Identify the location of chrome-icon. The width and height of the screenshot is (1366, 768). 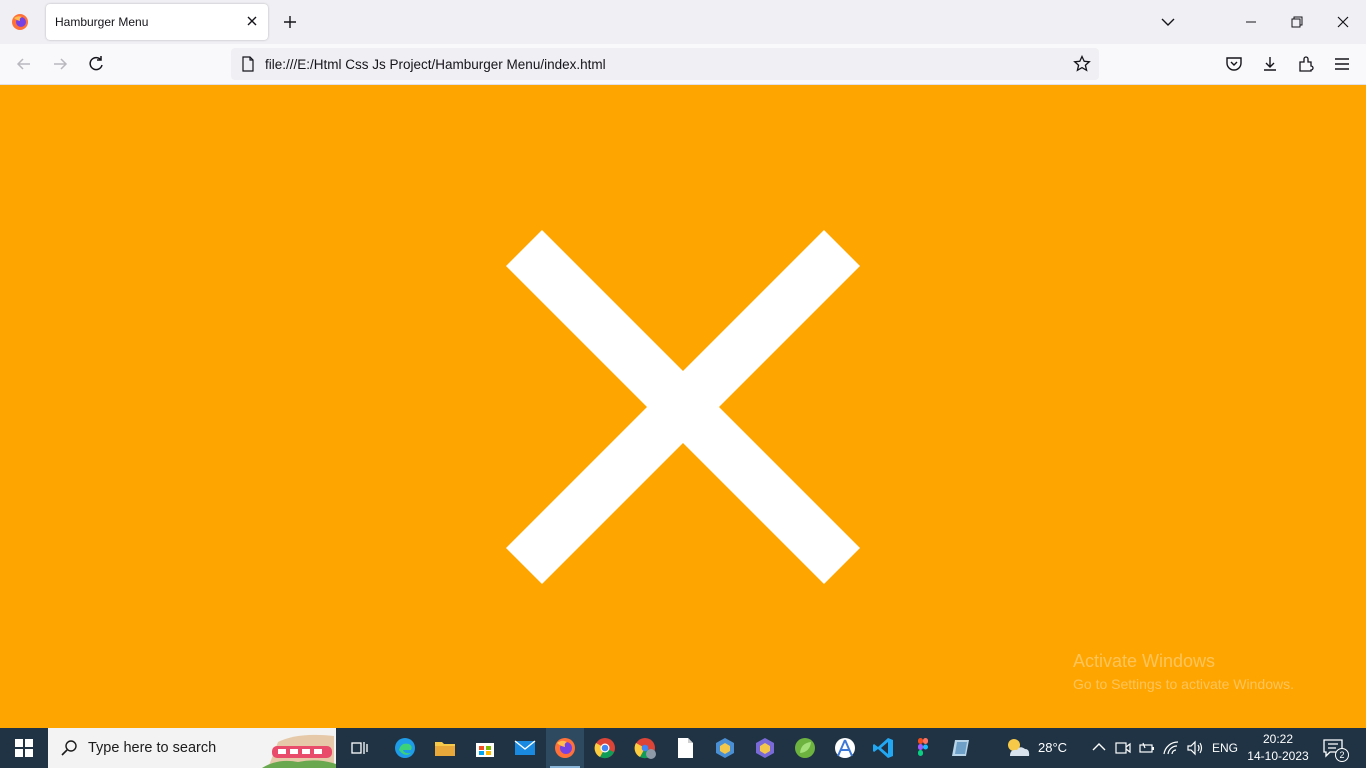
(604, 748).